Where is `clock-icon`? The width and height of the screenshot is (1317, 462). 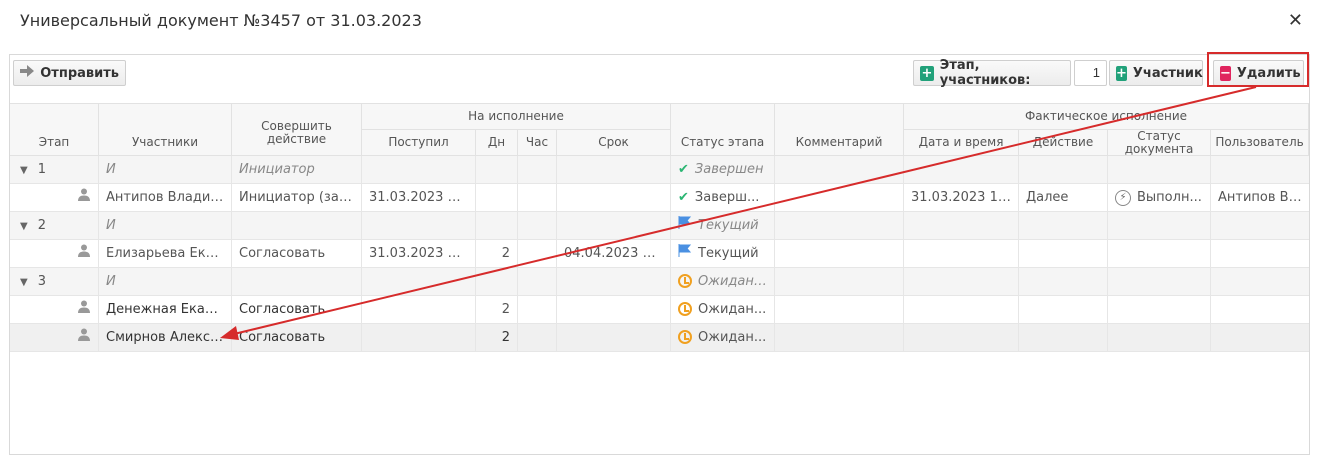 clock-icon is located at coordinates (685, 336).